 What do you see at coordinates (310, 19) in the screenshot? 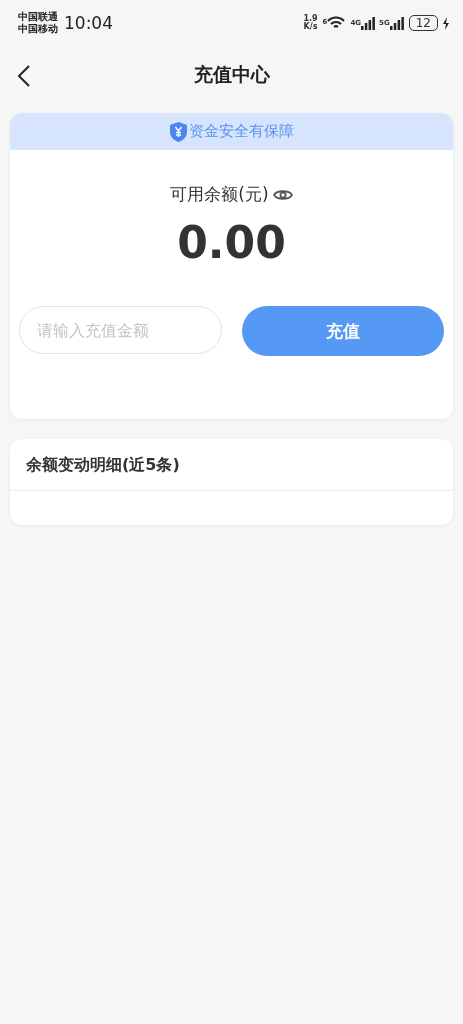
I see `net-speed: 1.9` at bounding box center [310, 19].